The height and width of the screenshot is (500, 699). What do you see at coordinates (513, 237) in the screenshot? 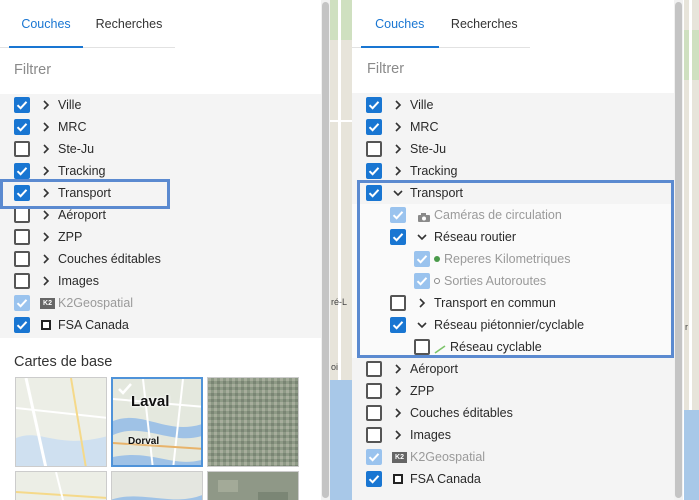
I see `layer-row-reseau-routier: Réseau routier` at bounding box center [513, 237].